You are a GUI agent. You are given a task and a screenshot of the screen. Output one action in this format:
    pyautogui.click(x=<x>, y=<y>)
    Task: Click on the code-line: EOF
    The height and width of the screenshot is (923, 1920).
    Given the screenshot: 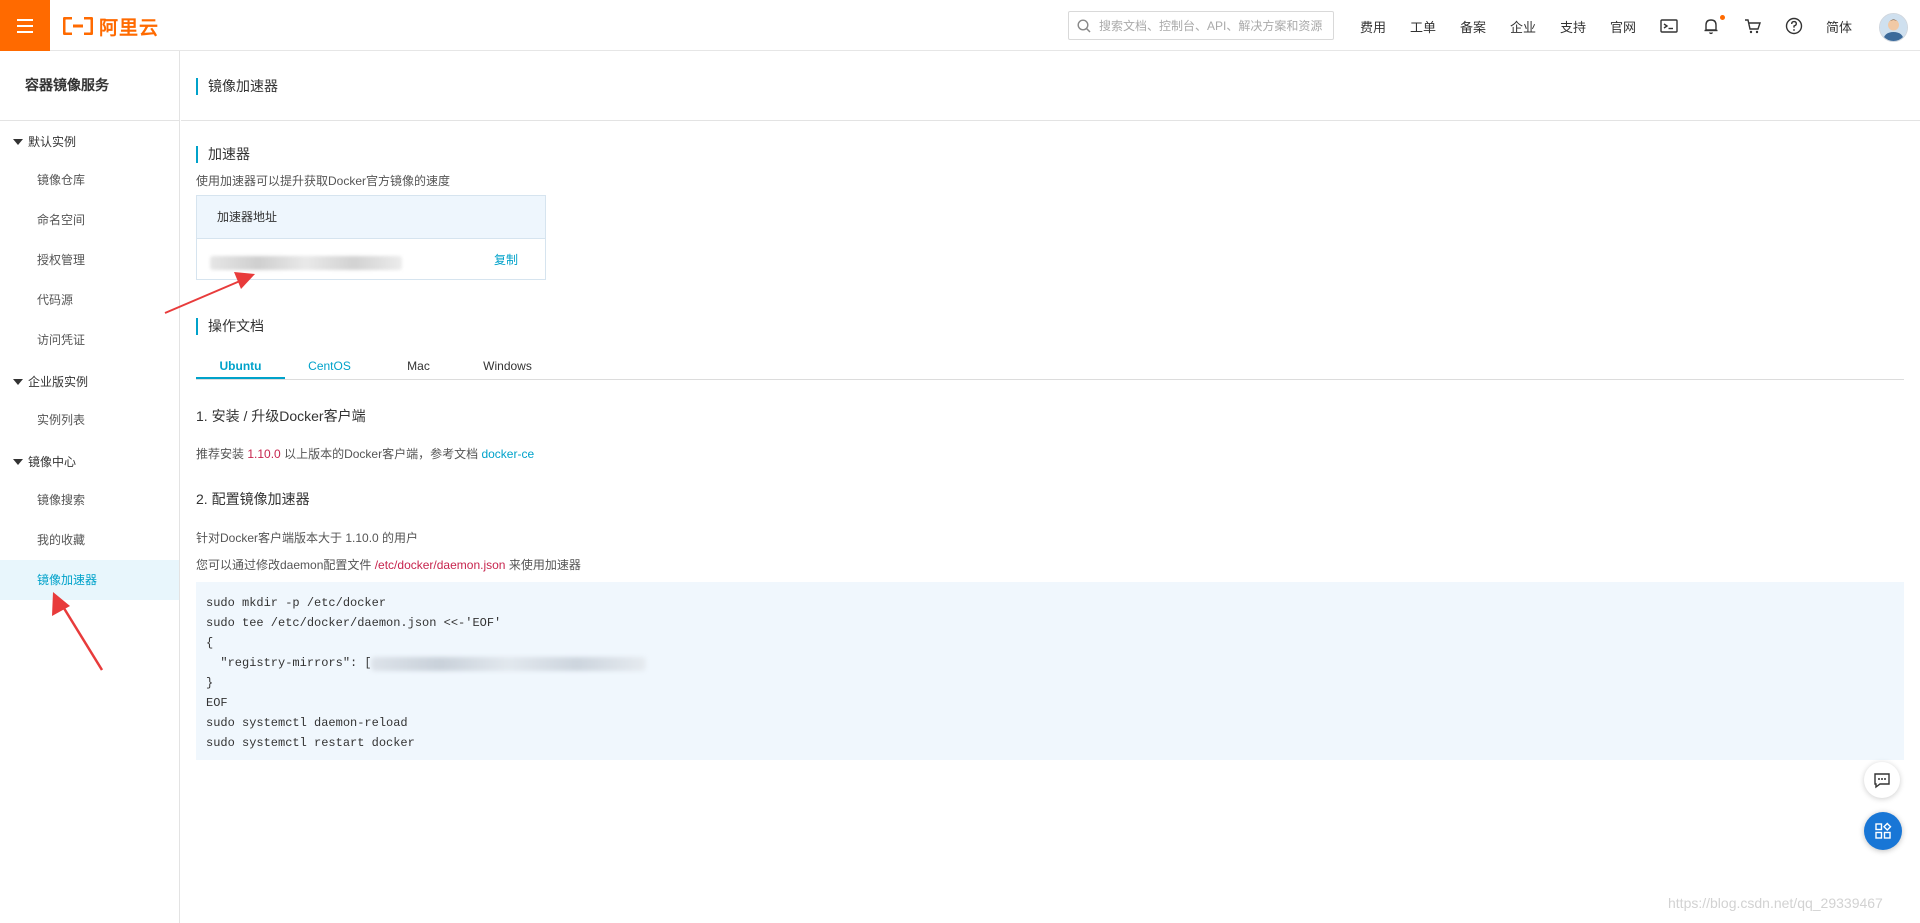 What is the action you would take?
    pyautogui.click(x=217, y=703)
    